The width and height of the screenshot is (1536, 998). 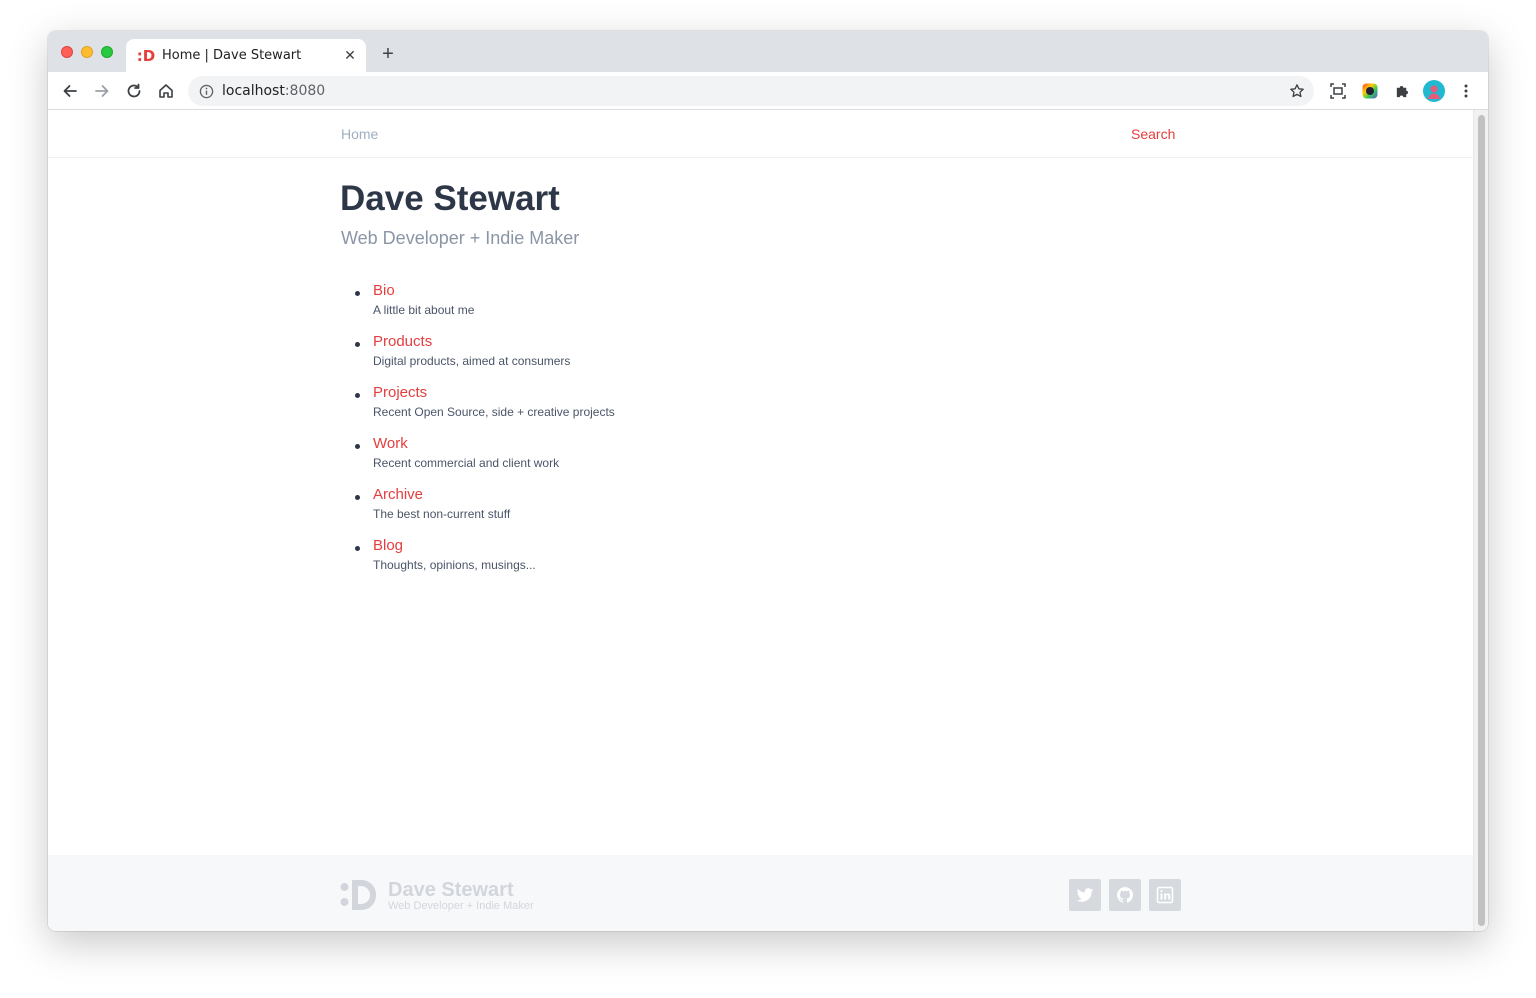 What do you see at coordinates (253, 91) in the screenshot?
I see `address-host: localhost` at bounding box center [253, 91].